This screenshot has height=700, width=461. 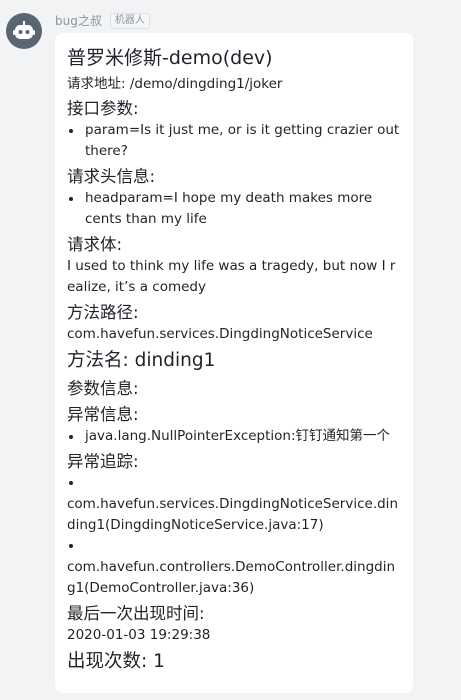 I want to click on trace-heading: 异常追踪:, so click(x=103, y=461).